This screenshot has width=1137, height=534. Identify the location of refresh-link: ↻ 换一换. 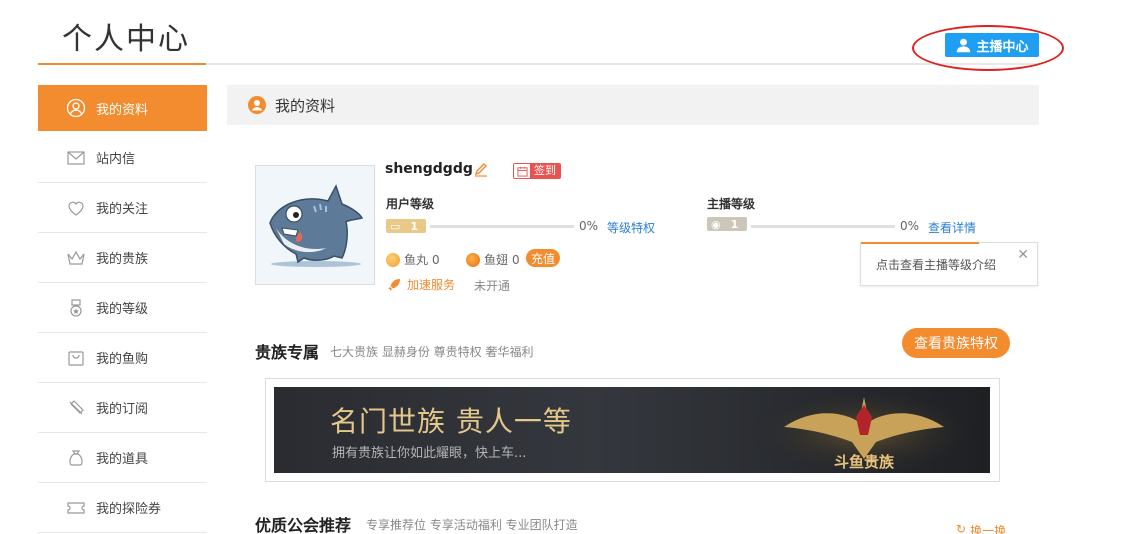
(981, 528).